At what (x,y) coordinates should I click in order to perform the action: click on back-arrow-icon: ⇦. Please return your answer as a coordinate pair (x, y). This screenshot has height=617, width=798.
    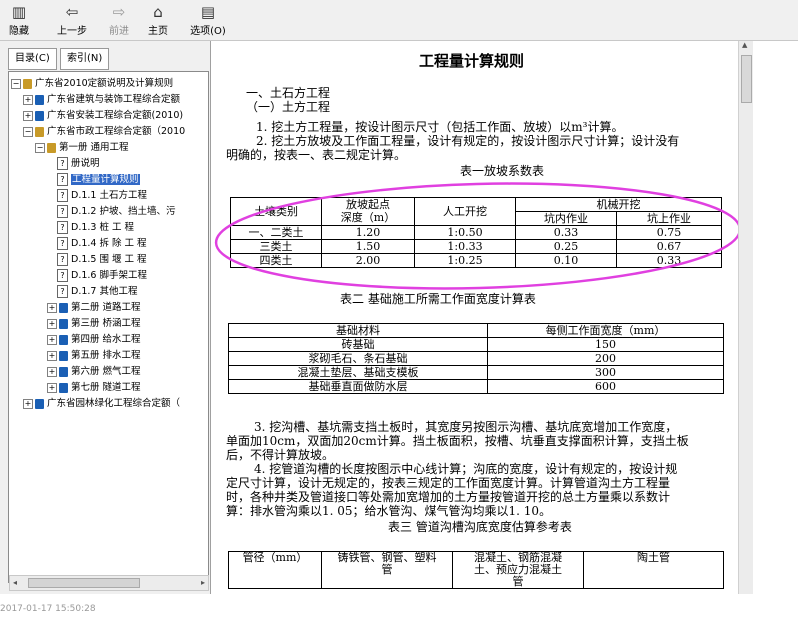
    Looking at the image, I should click on (72, 12).